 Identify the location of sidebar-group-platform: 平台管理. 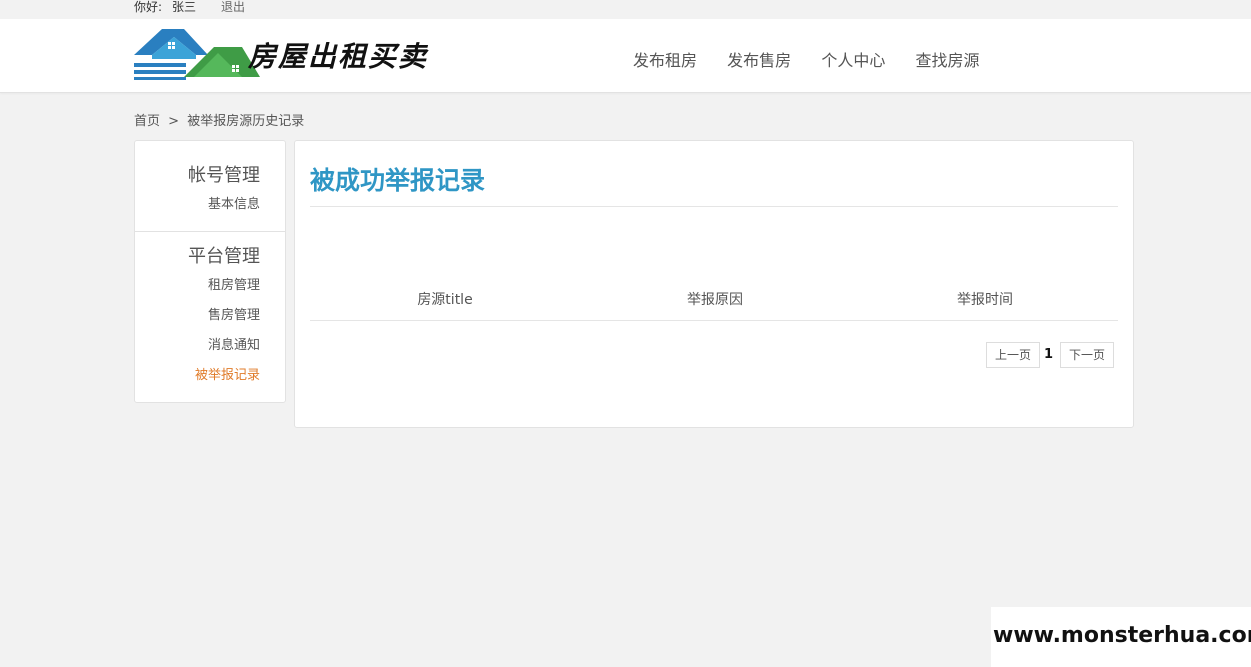
(224, 256).